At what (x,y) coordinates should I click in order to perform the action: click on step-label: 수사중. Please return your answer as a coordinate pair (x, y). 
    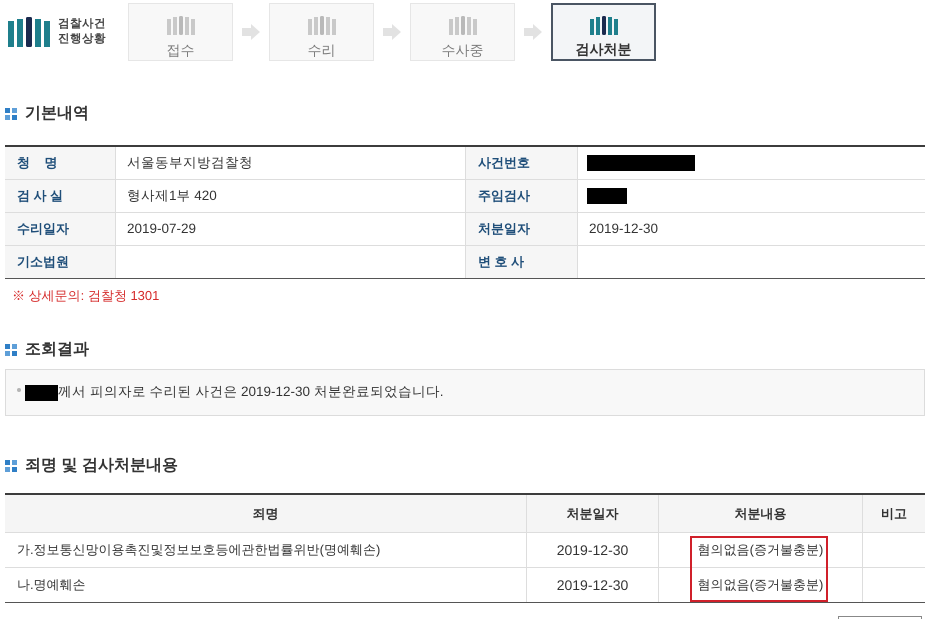
    Looking at the image, I should click on (463, 50).